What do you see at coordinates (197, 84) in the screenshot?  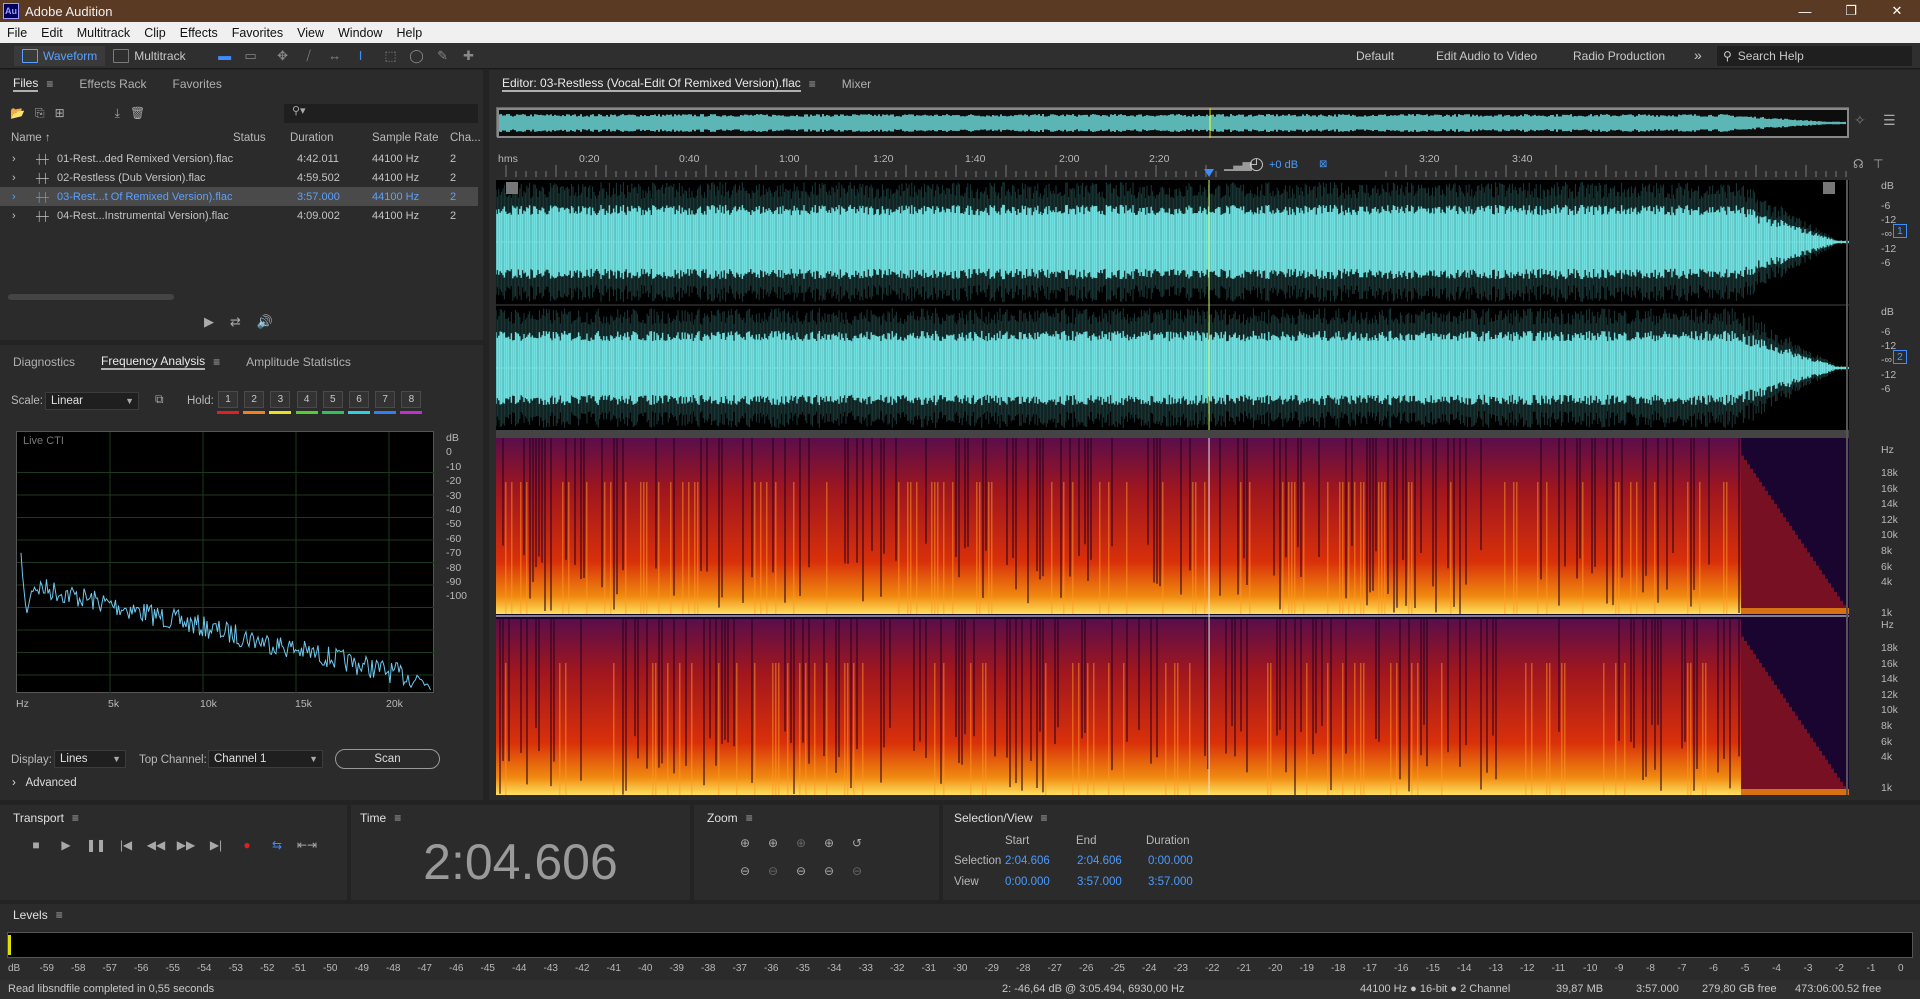 I see `tab-favorites: Favorites` at bounding box center [197, 84].